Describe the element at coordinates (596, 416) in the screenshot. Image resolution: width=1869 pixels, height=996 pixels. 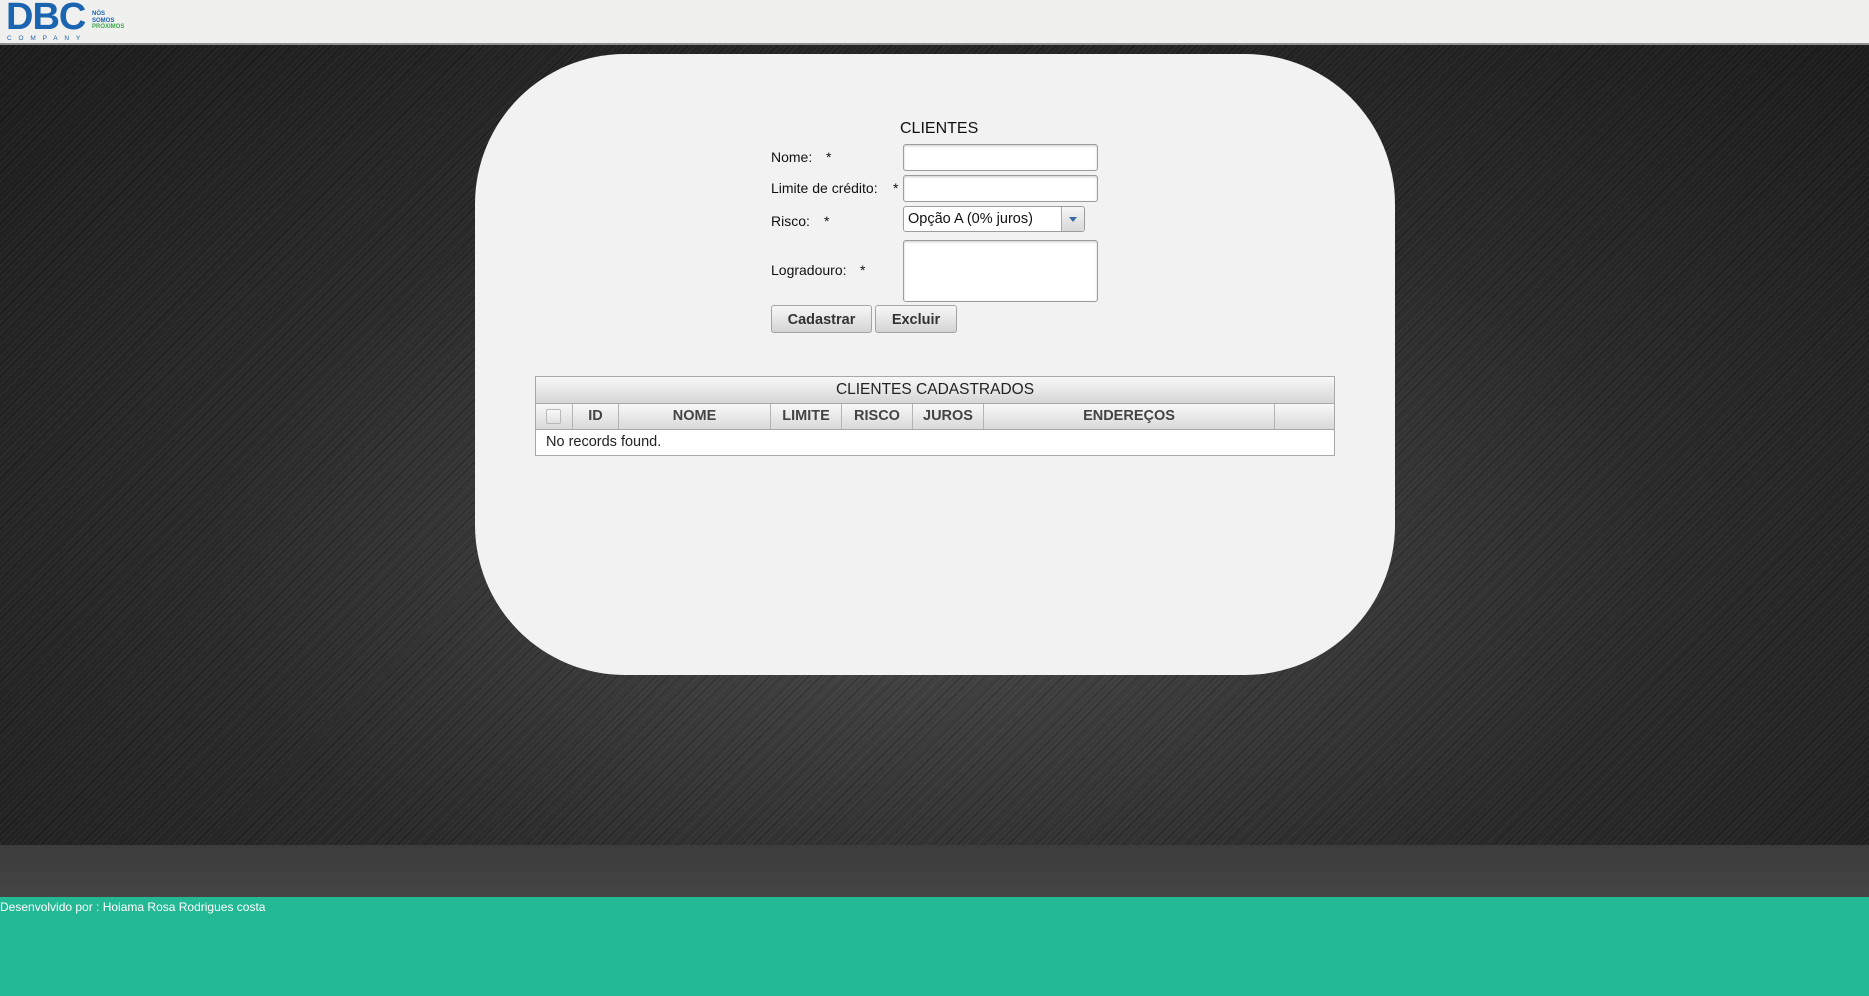
I see `column-header-id: ID` at that location.